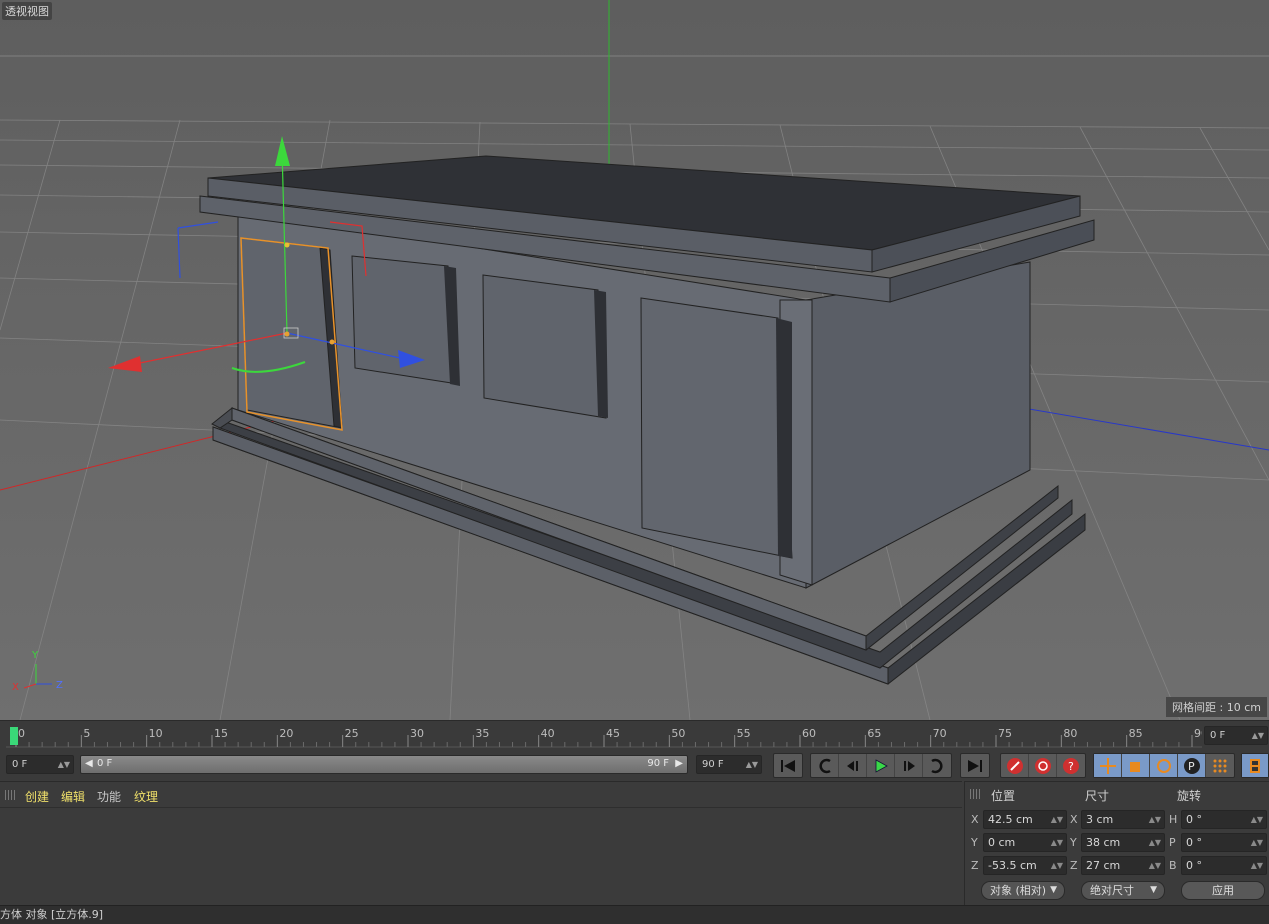 The height and width of the screenshot is (924, 1269). I want to click on point-level-icon: P, so click(1192, 765).